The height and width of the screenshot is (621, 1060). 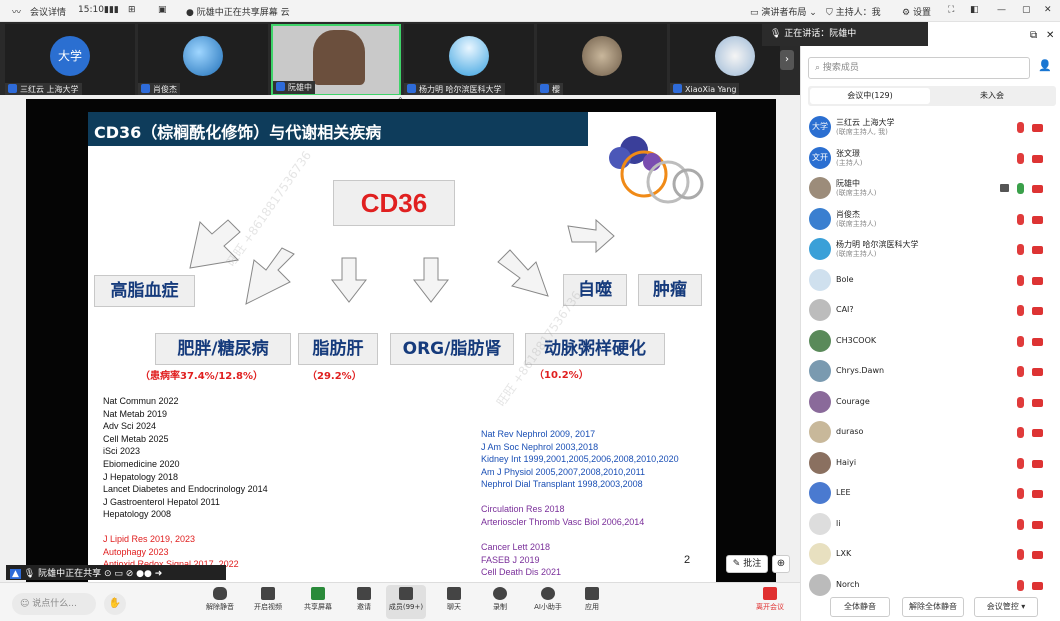 What do you see at coordinates (454, 598) in the screenshot?
I see `chat-button: 聊天` at bounding box center [454, 598].